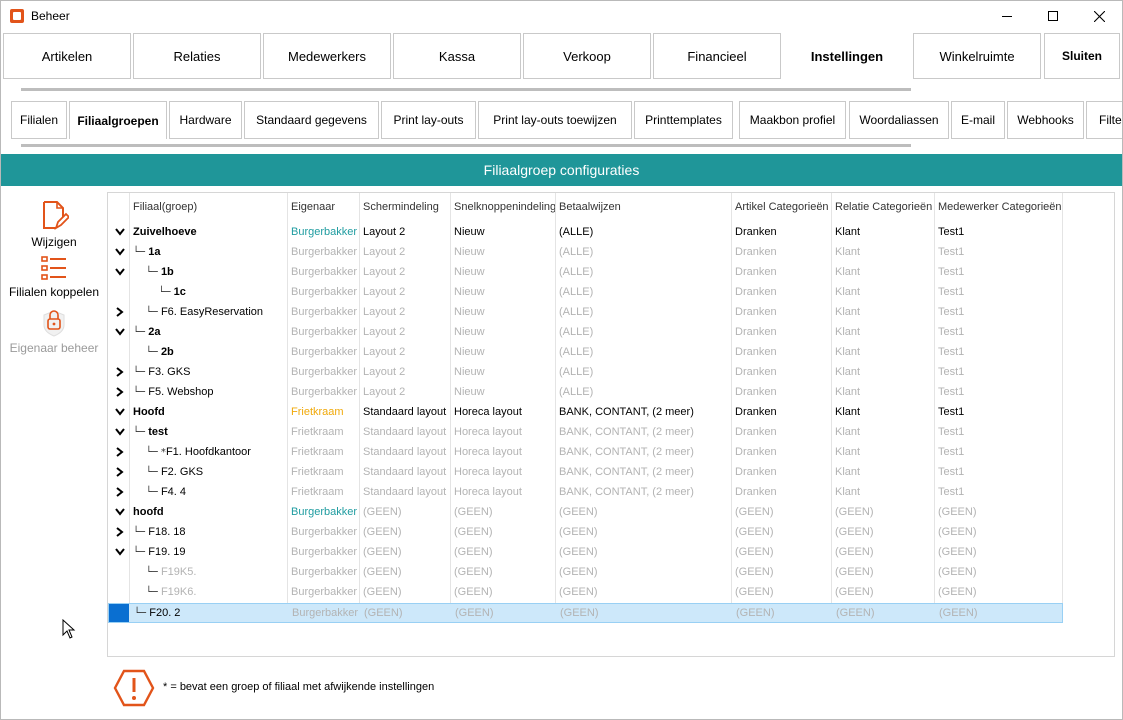 The width and height of the screenshot is (1123, 720). I want to click on column-header-relatie: Relatie Categorieën, so click(883, 207).